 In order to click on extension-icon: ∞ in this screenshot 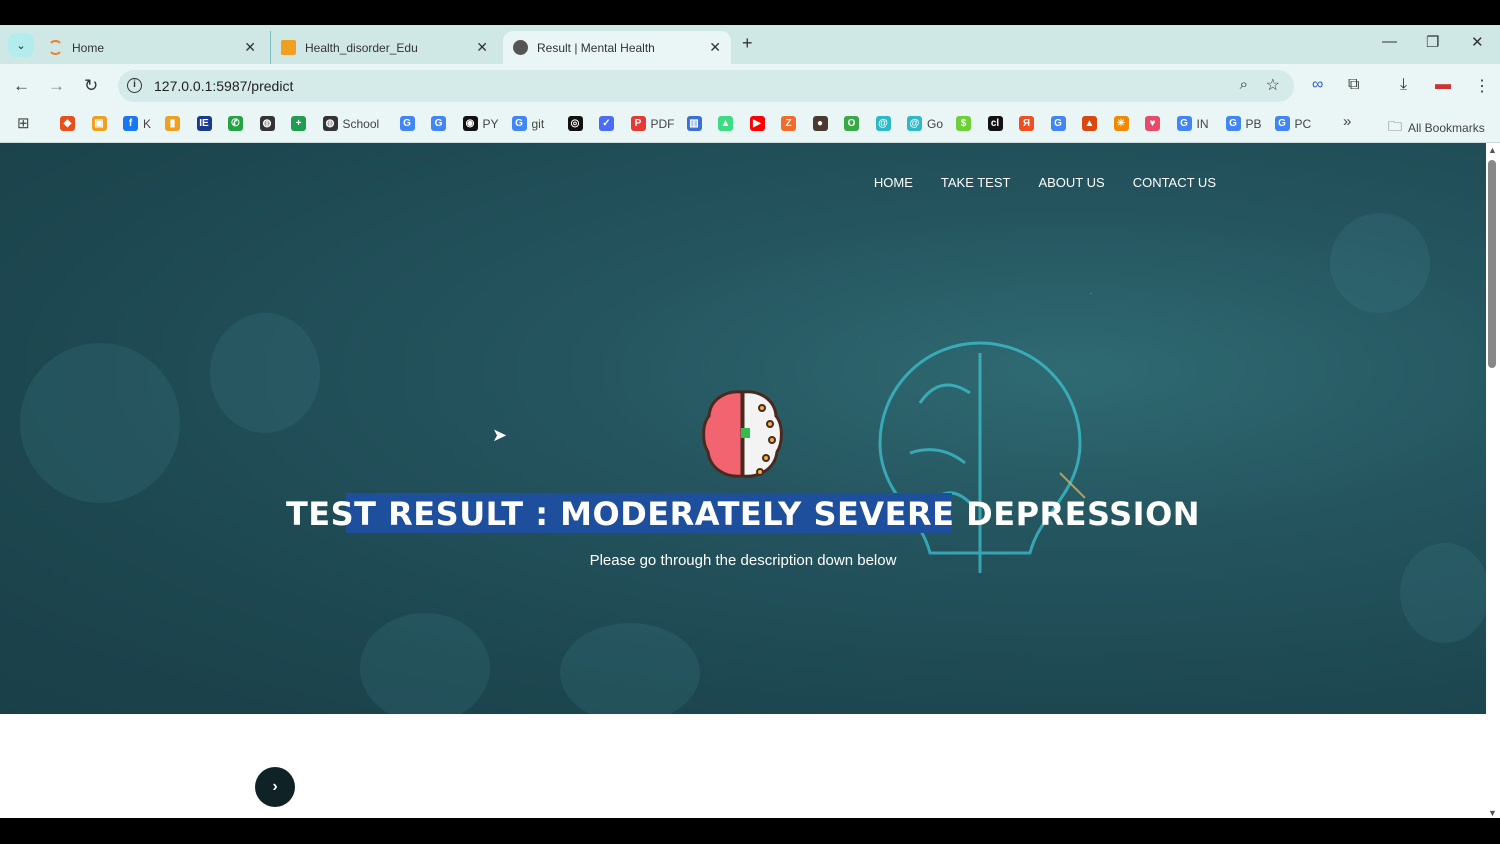, I will do `click(1317, 85)`.